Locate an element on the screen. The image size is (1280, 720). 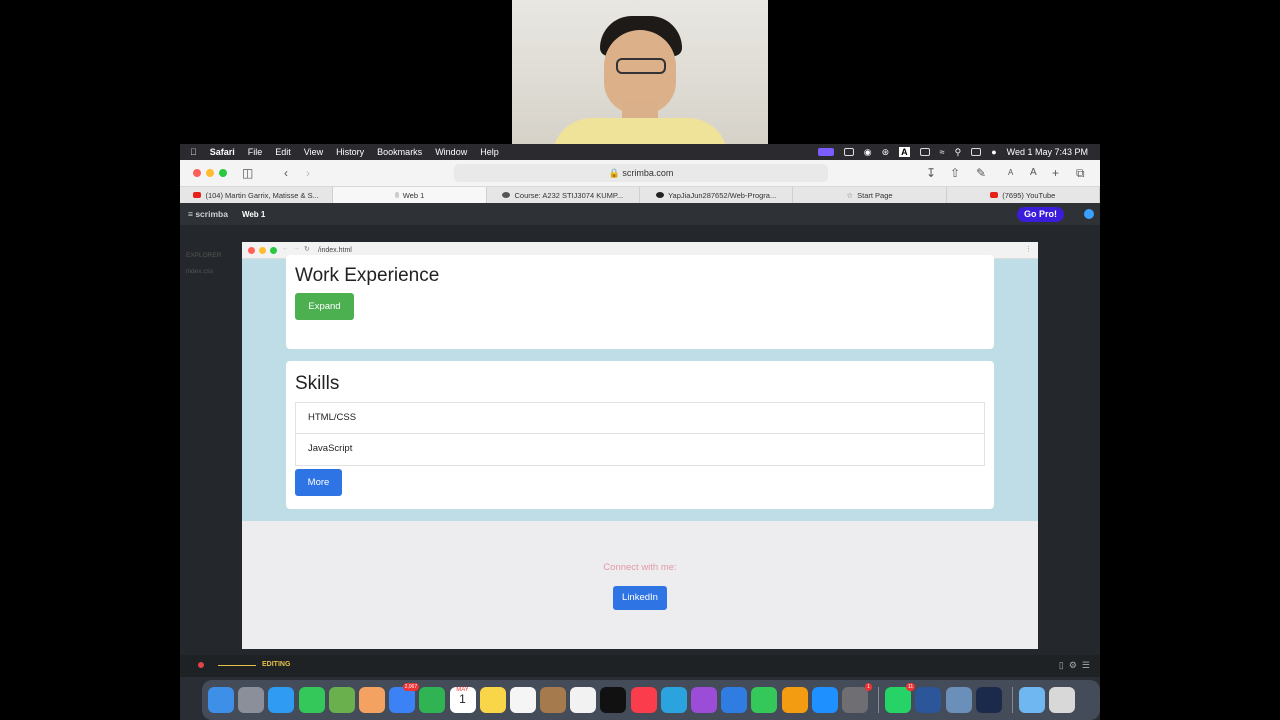
siri-icon: ● is located at coordinates (993, 152).